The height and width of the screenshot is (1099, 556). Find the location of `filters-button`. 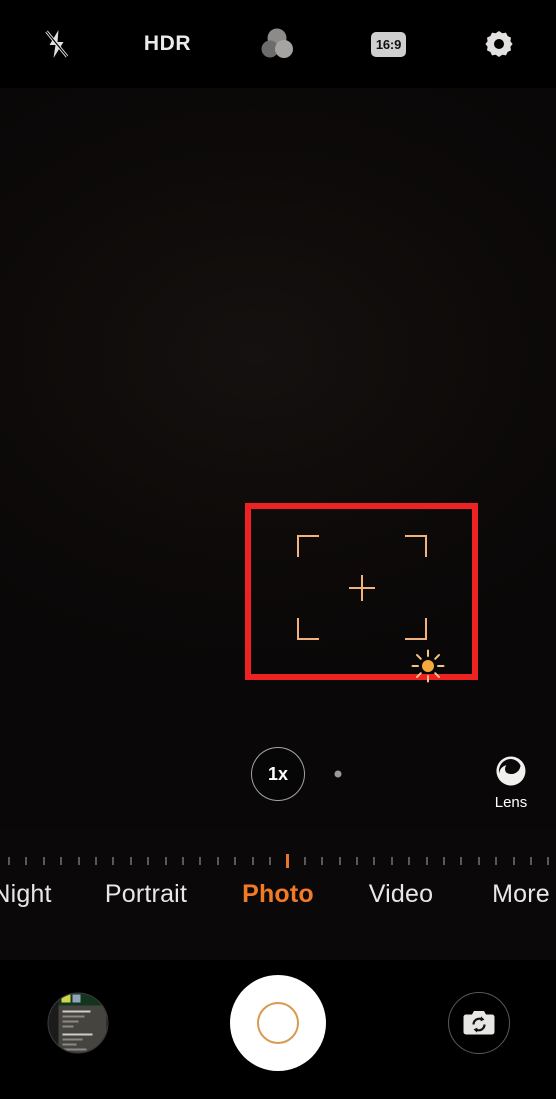

filters-button is located at coordinates (278, 44).